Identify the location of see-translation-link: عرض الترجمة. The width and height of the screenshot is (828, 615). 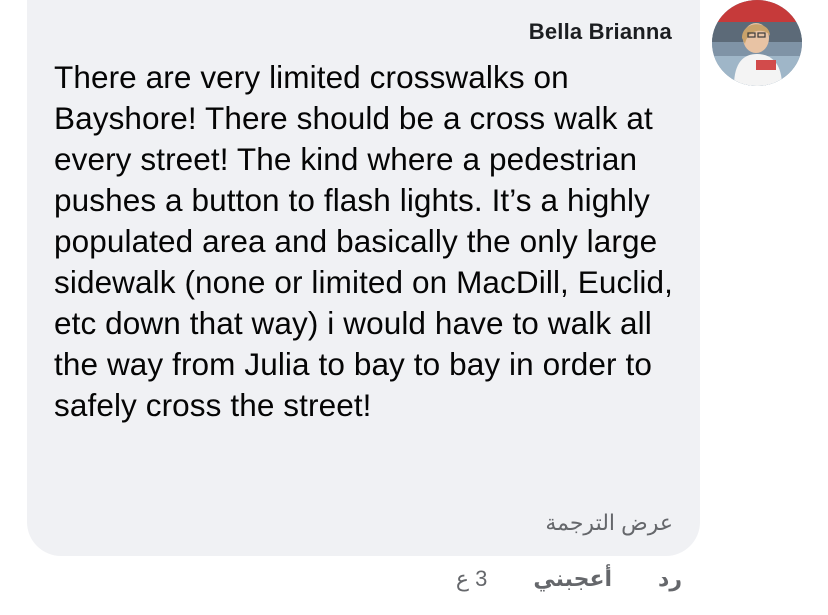
(609, 523).